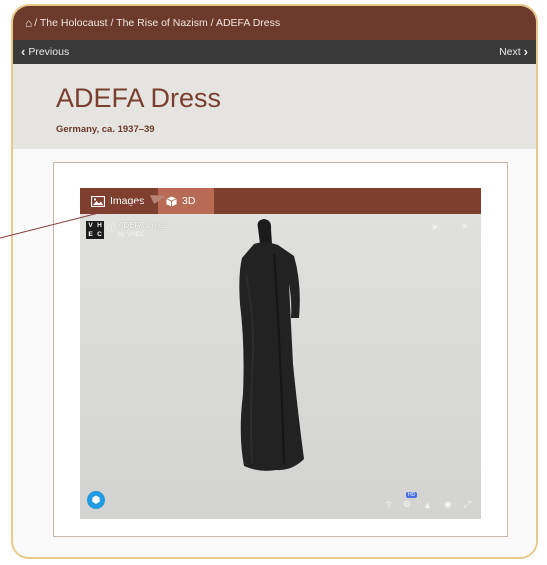 The height and width of the screenshot is (565, 547). I want to click on fullscreen-icon: ⤢, so click(467, 504).